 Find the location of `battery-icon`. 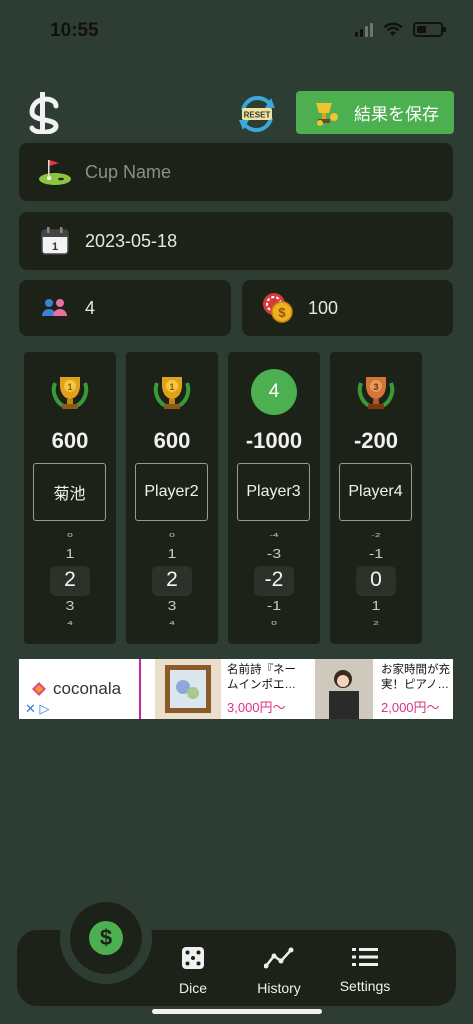

battery-icon is located at coordinates (429, 29).